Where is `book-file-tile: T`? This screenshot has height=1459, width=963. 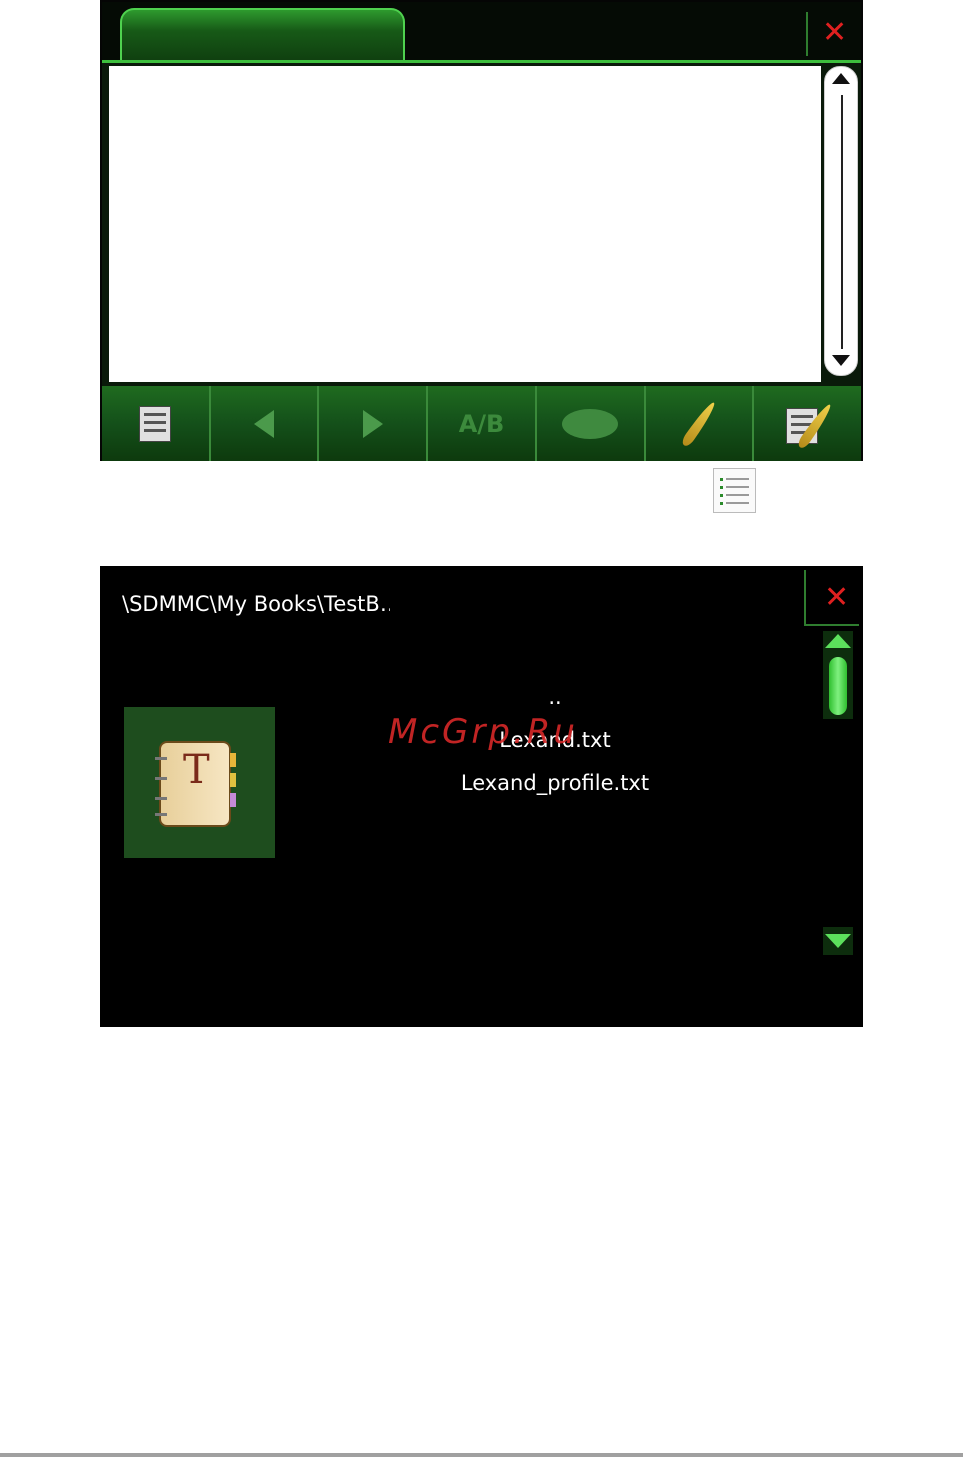 book-file-tile: T is located at coordinates (199, 782).